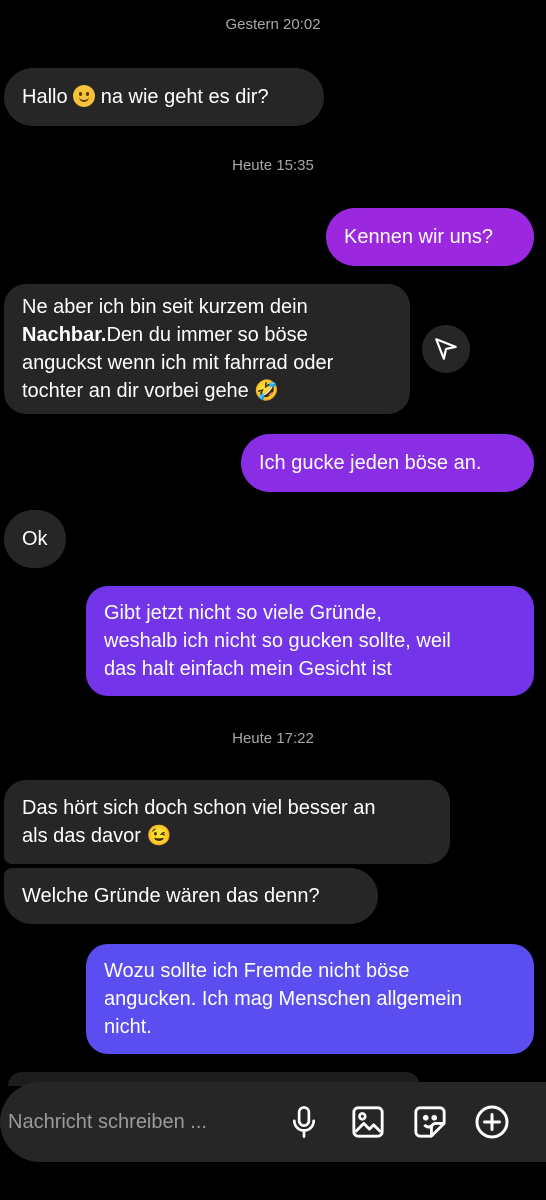 This screenshot has height=1200, width=546. I want to click on smile-emoji-icon, so click(84, 96).